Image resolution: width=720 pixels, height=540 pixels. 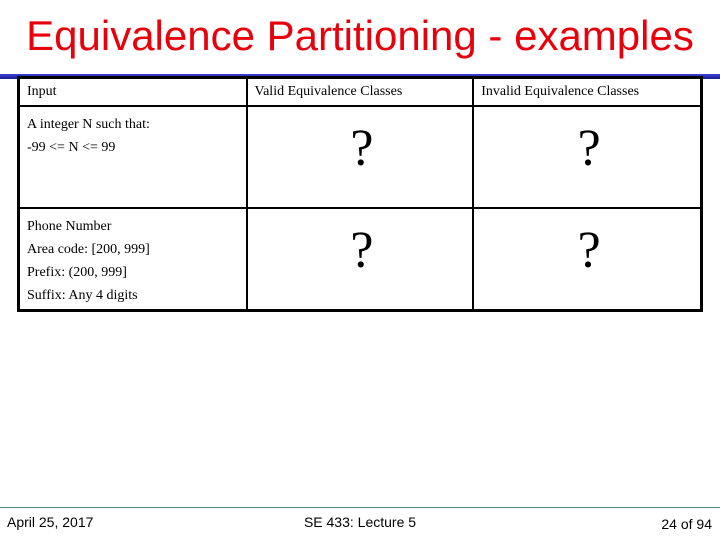 I want to click on footer-course: SE 433: Lecture 5, so click(x=360, y=522).